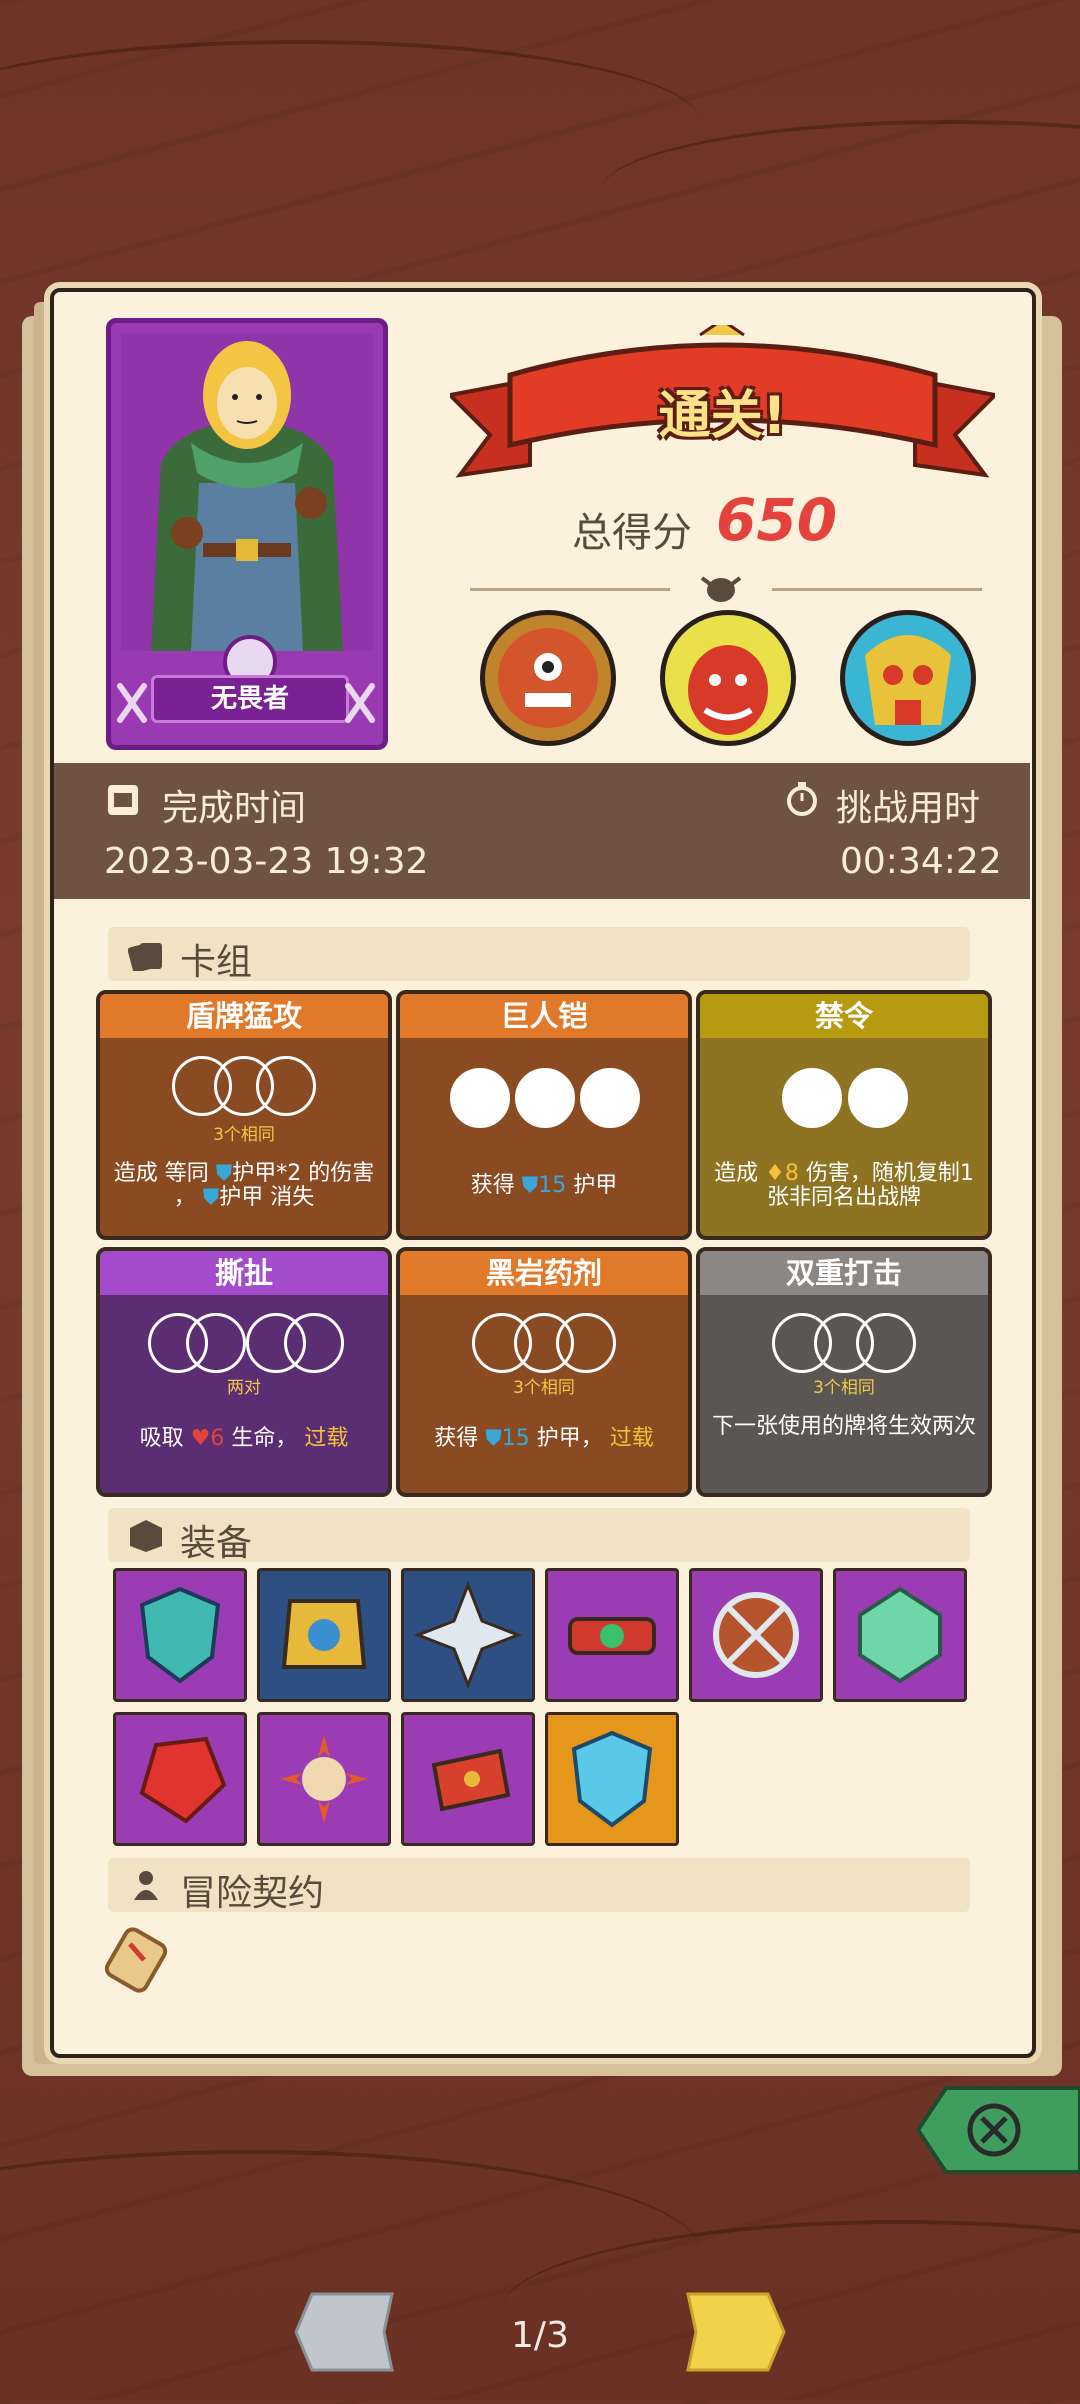 The height and width of the screenshot is (2404, 1080). Describe the element at coordinates (183, 1780) in the screenshot. I see `ruby-icon` at that location.